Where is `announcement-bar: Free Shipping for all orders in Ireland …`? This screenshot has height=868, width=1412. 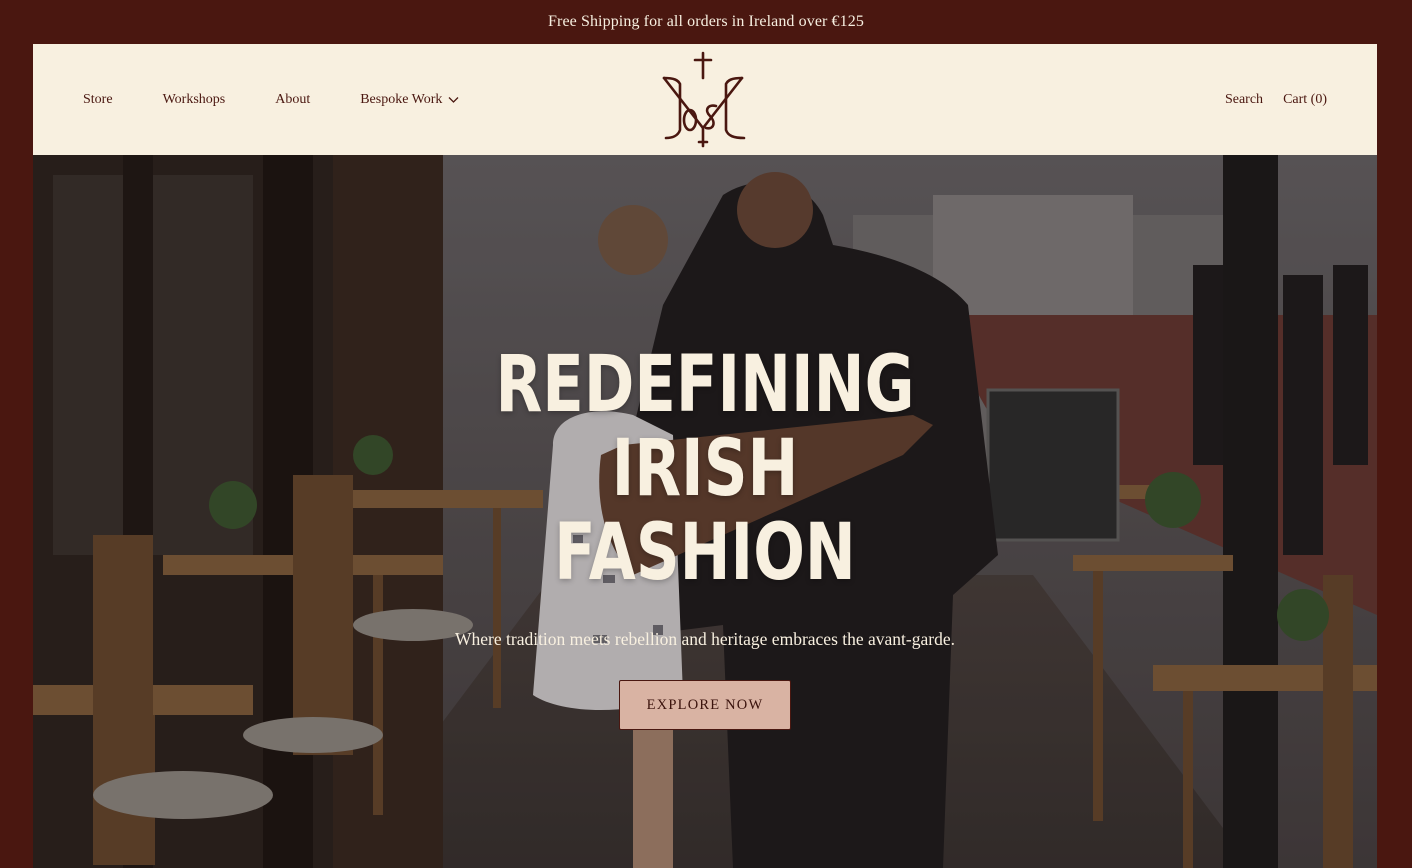
announcement-bar: Free Shipping for all orders in Ireland … is located at coordinates (706, 22).